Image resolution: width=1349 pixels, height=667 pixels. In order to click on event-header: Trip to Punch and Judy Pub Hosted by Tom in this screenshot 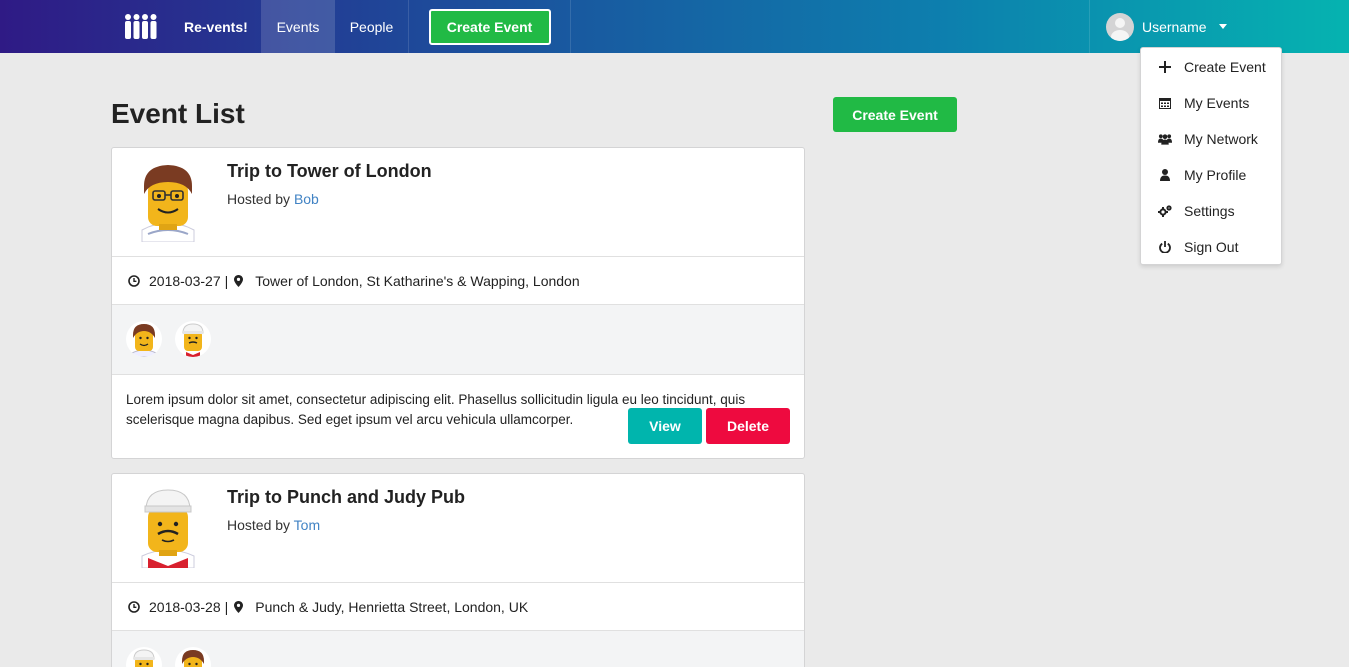, I will do `click(458, 528)`.